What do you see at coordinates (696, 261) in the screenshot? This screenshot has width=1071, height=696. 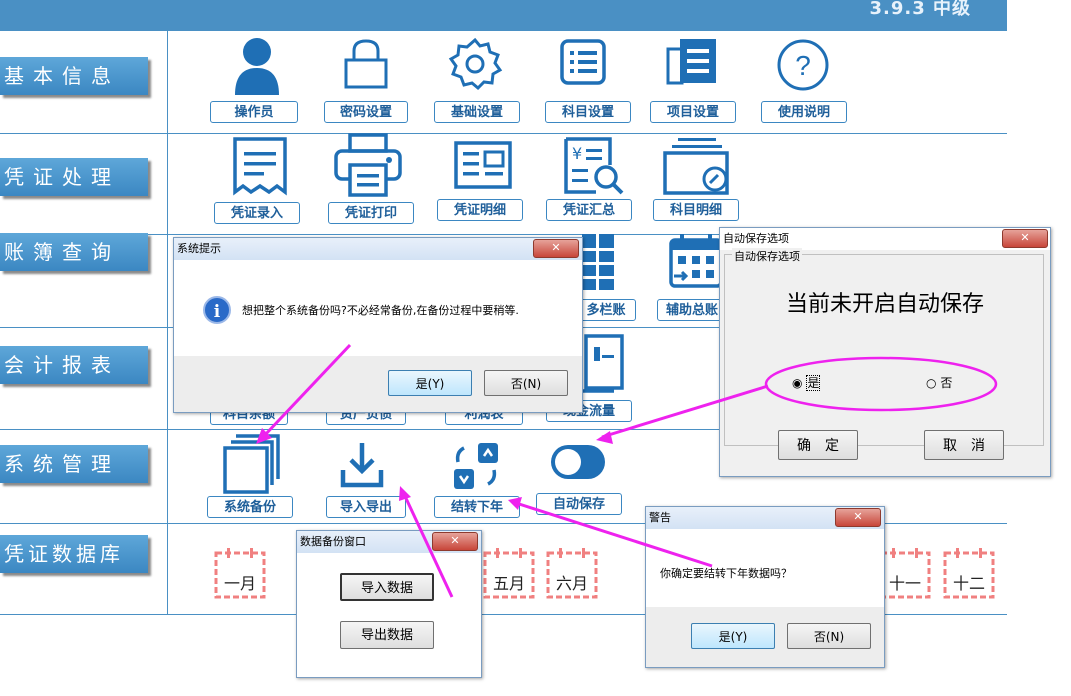 I see `calendar-grid-icon` at bounding box center [696, 261].